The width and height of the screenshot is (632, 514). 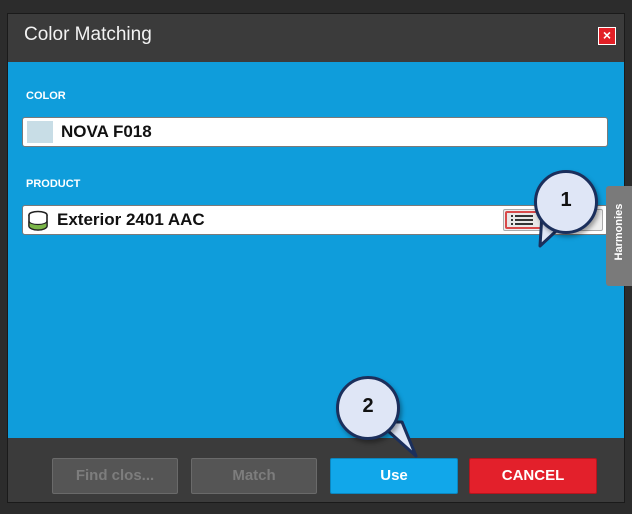 What do you see at coordinates (38, 220) in the screenshot?
I see `paint-can-icon` at bounding box center [38, 220].